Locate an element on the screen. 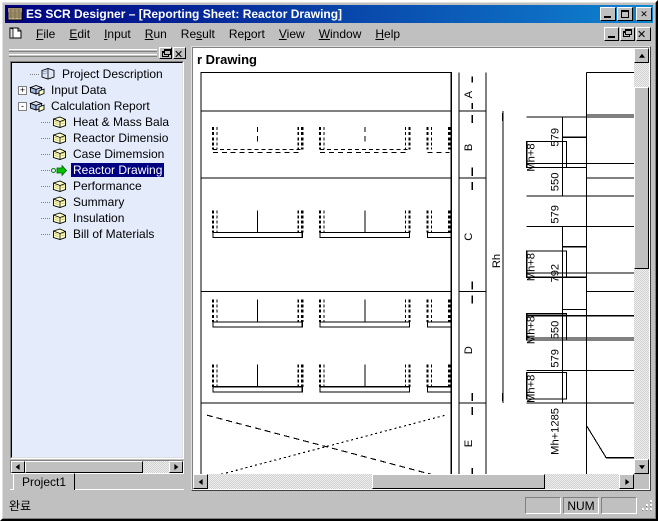  tab-project1: Project1 is located at coordinates (44, 481).